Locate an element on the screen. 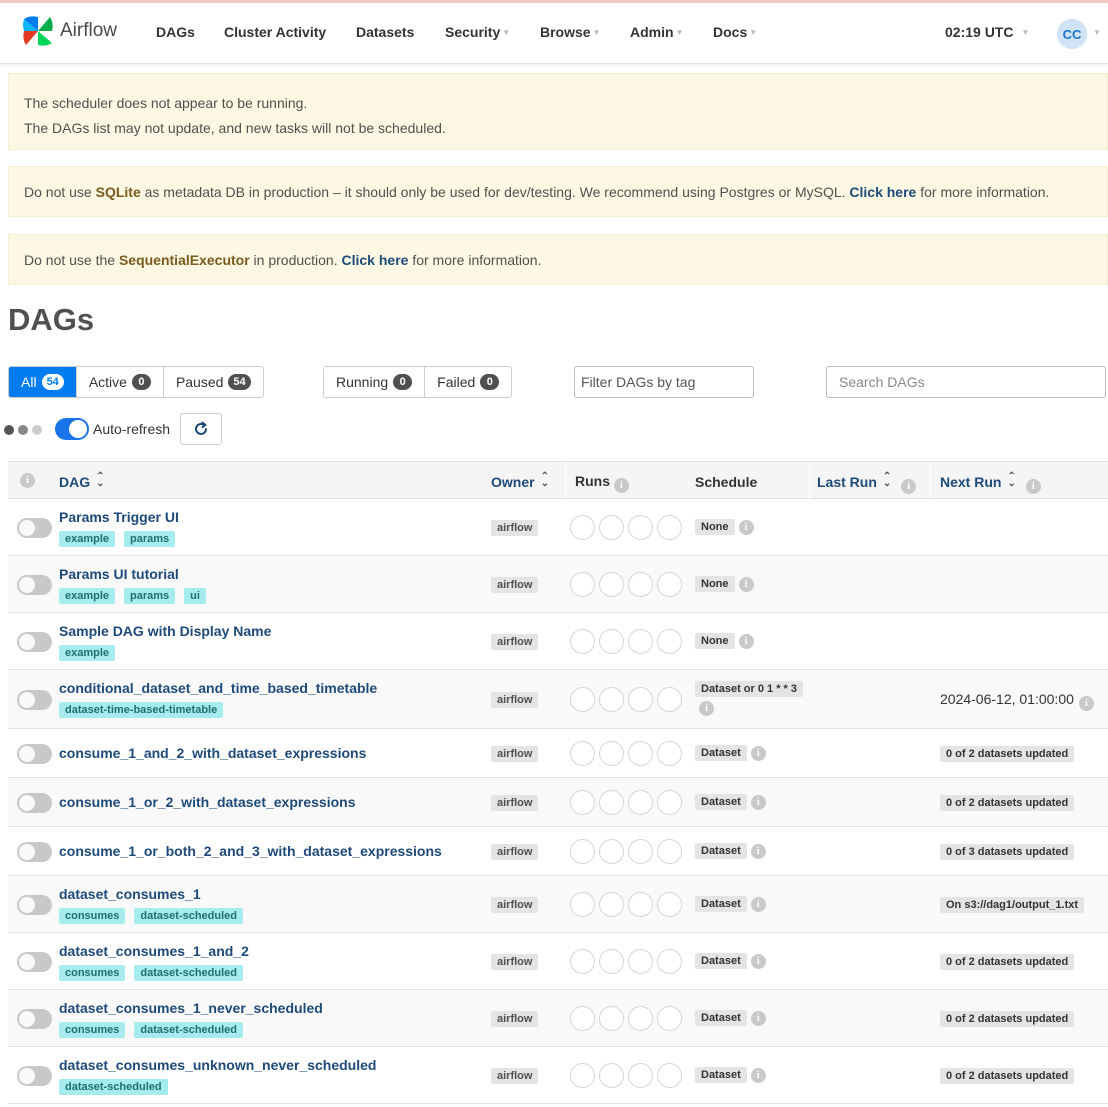  refresh-button is located at coordinates (201, 429).